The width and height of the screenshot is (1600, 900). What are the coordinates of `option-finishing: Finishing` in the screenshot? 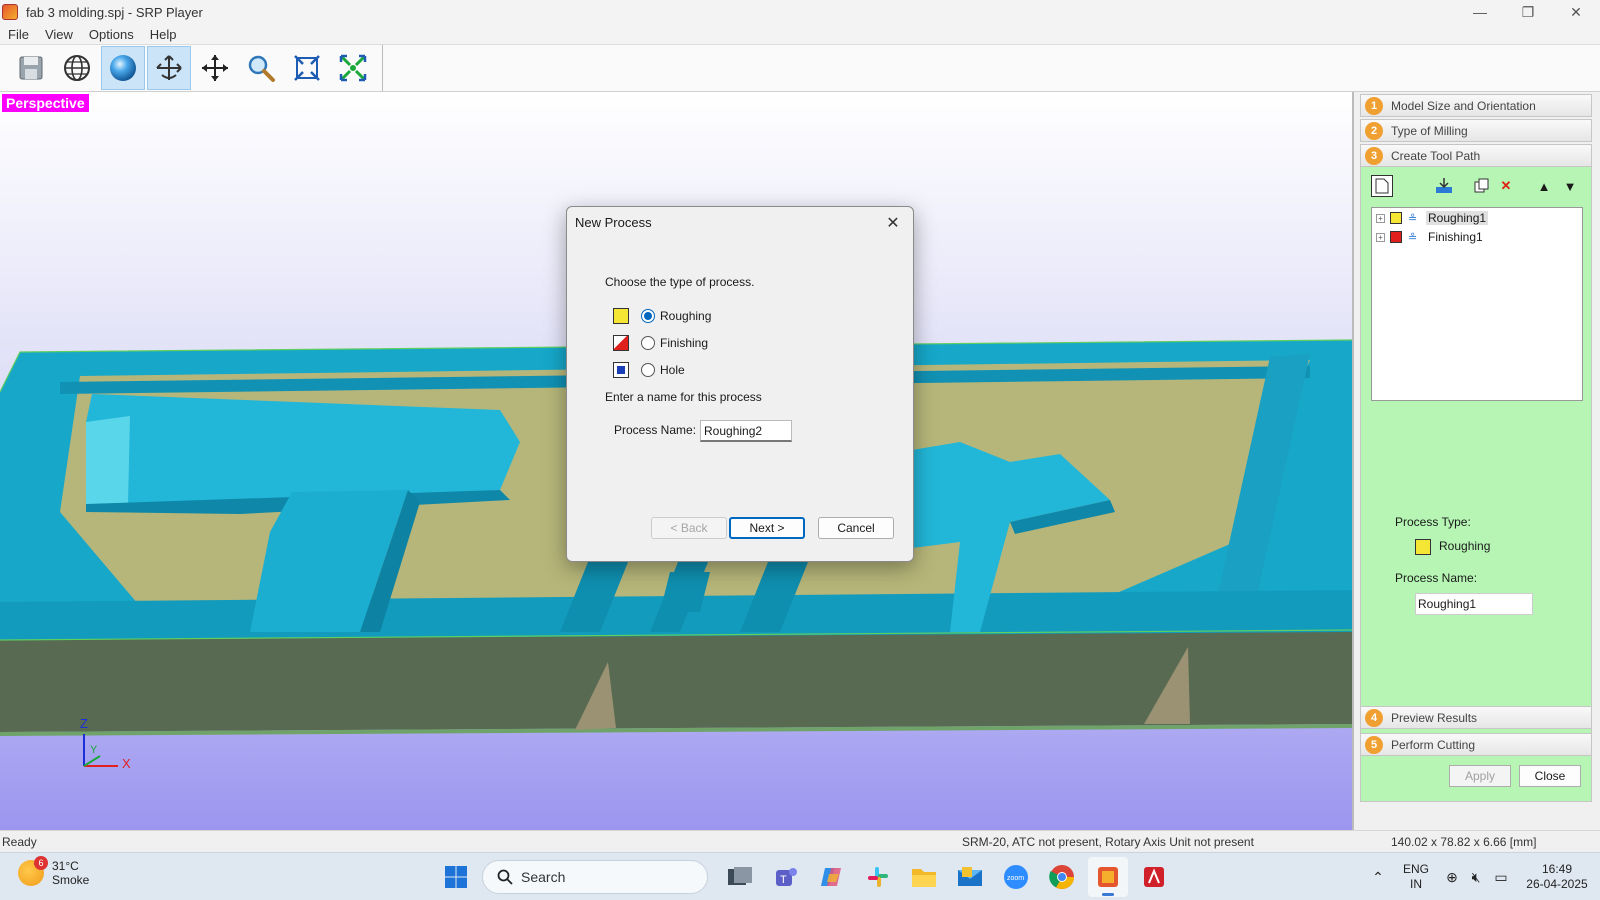 It's located at (660, 343).